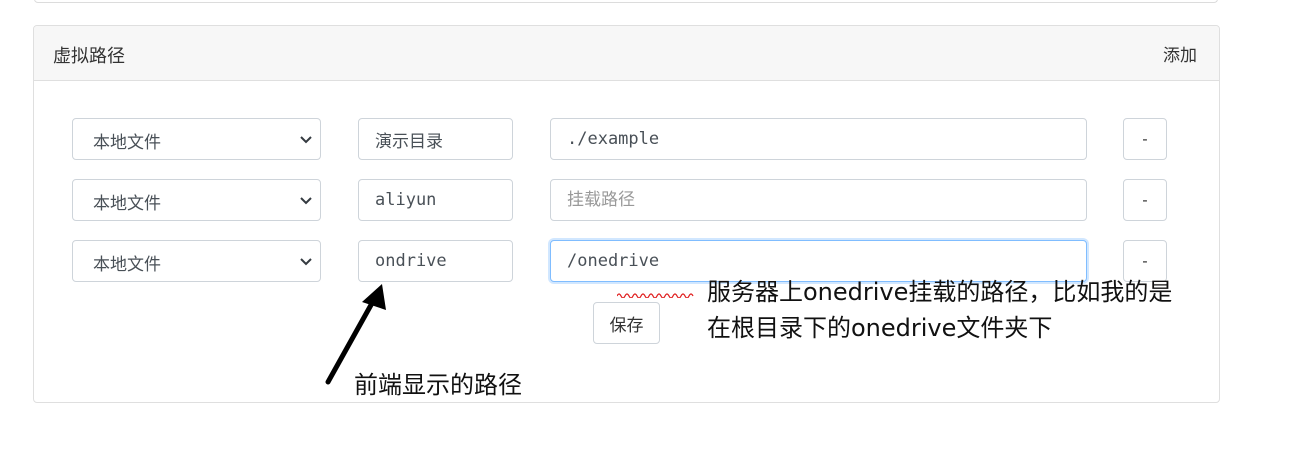 This screenshot has height=469, width=1292. I want to click on frontend-path-annotation: 前端显示的路径, so click(438, 385).